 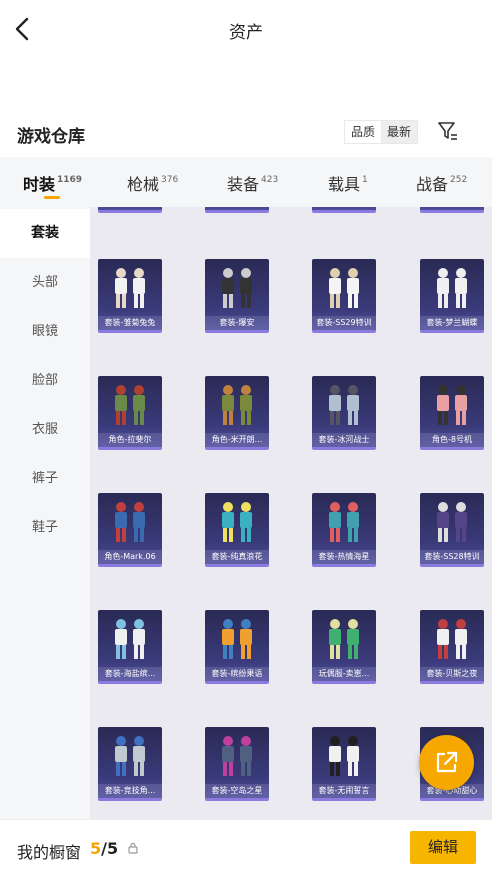 I want to click on item-card: 套装-无闹誓言, so click(x=344, y=764).